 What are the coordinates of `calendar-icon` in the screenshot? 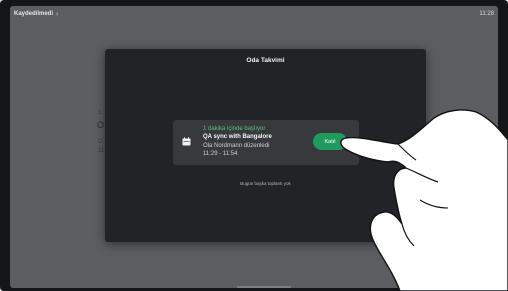 It's located at (186, 141).